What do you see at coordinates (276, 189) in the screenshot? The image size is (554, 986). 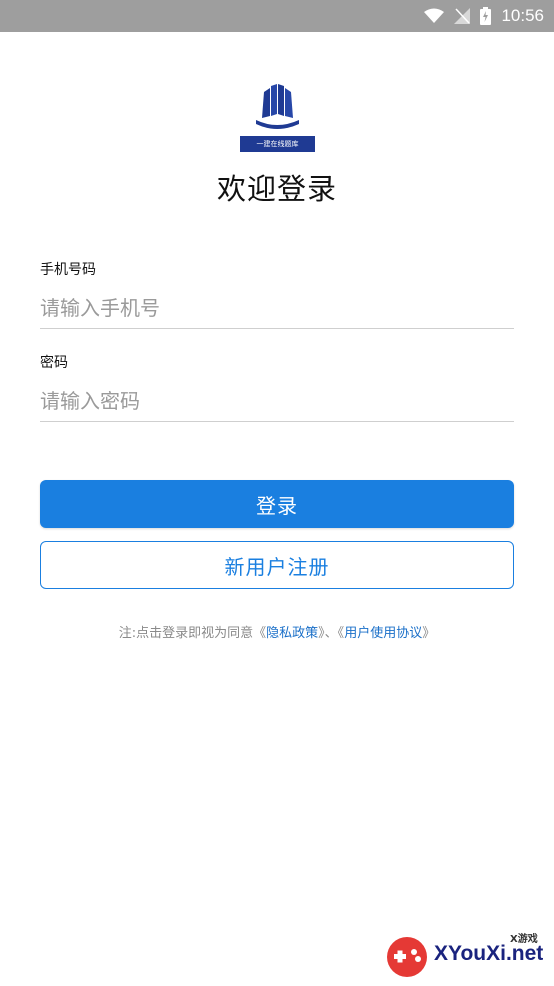 I see `page-title: 欢迎登录` at bounding box center [276, 189].